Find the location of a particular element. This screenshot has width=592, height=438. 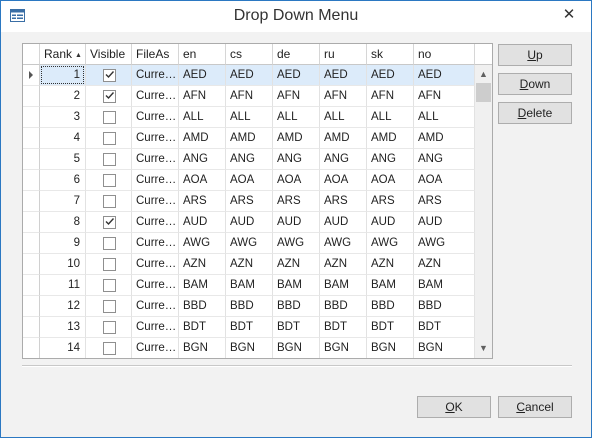

cell-cs: AMD is located at coordinates (249, 138).